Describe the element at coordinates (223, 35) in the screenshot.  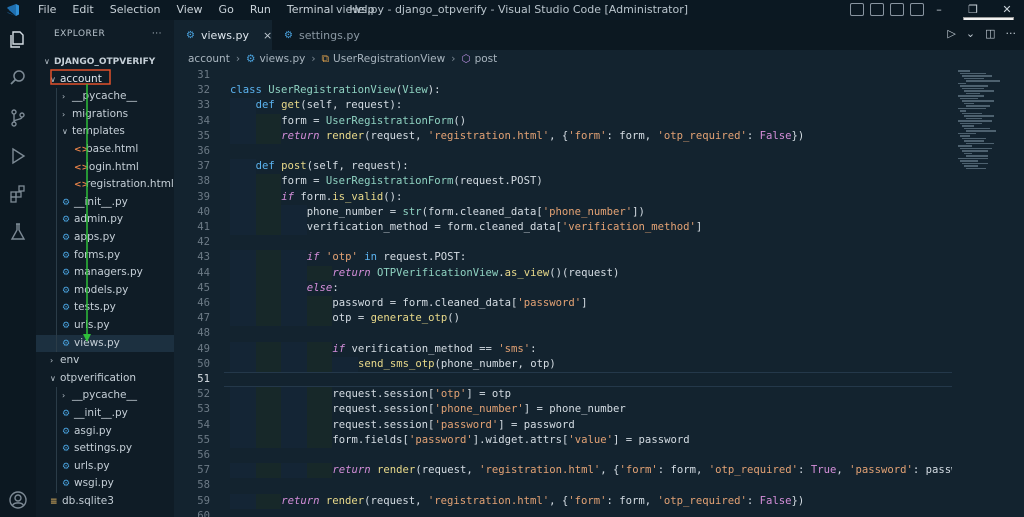
I see `tab-views-py: ⚙ views.py ×` at that location.